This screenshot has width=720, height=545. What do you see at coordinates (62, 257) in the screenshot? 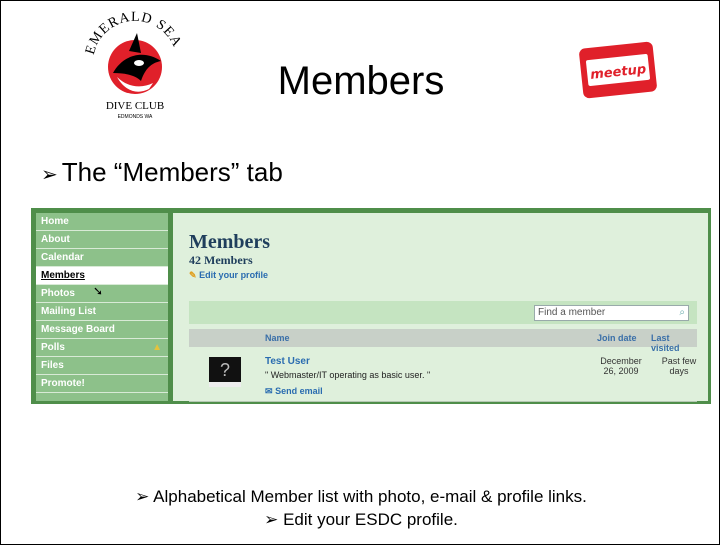
I see `nav-item-label: Calendar` at bounding box center [62, 257].